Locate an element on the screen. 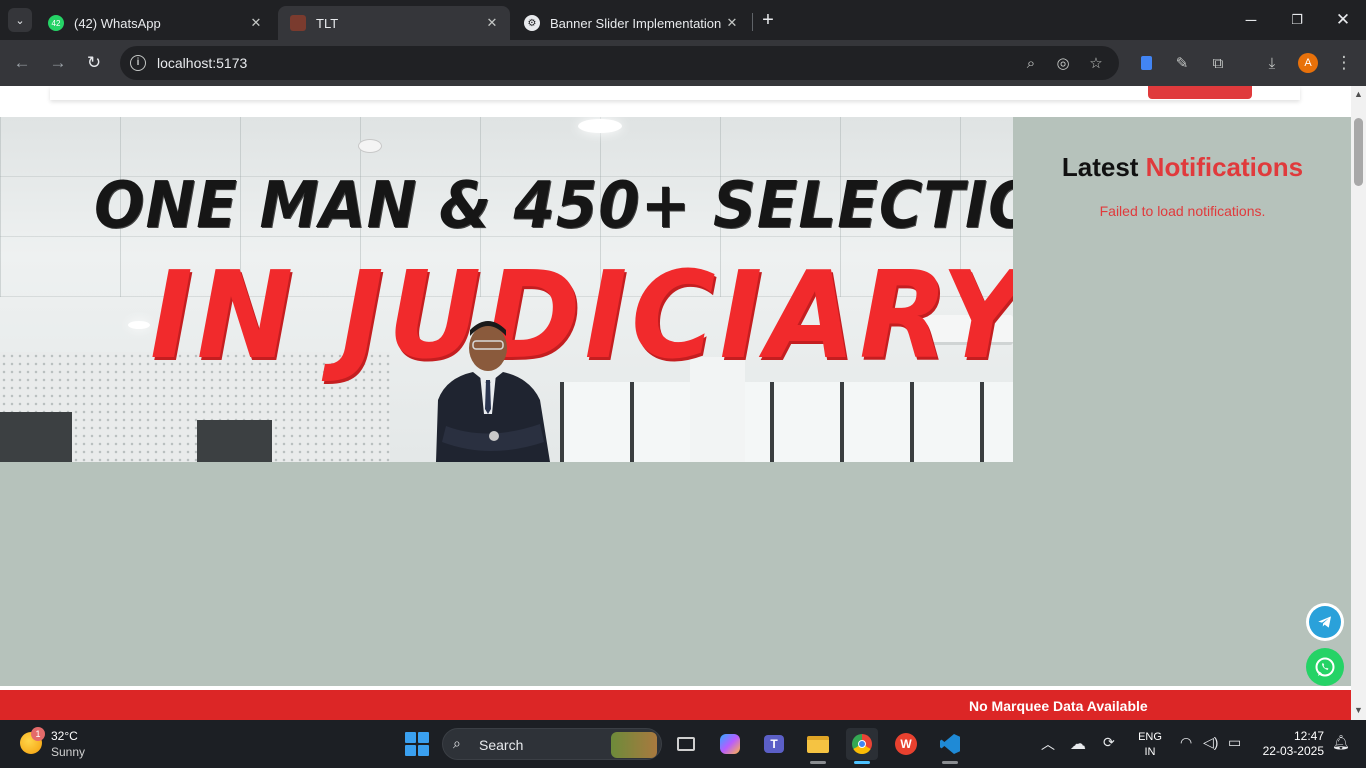 This screenshot has width=1366, height=768. weather-temperature: 32°C is located at coordinates (64, 736).